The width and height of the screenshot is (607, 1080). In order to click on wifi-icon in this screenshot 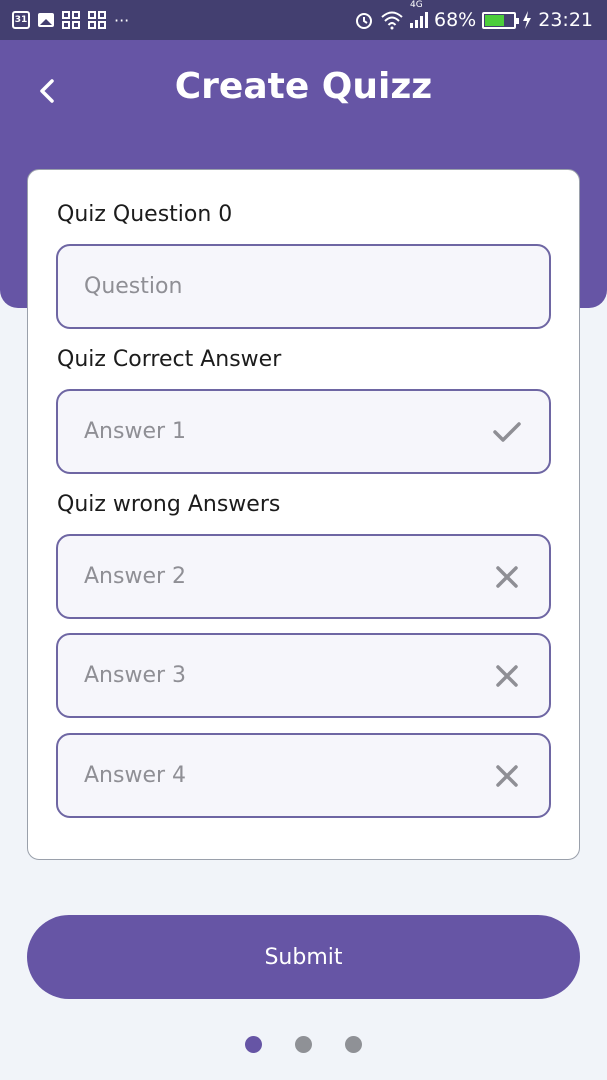, I will do `click(392, 20)`.